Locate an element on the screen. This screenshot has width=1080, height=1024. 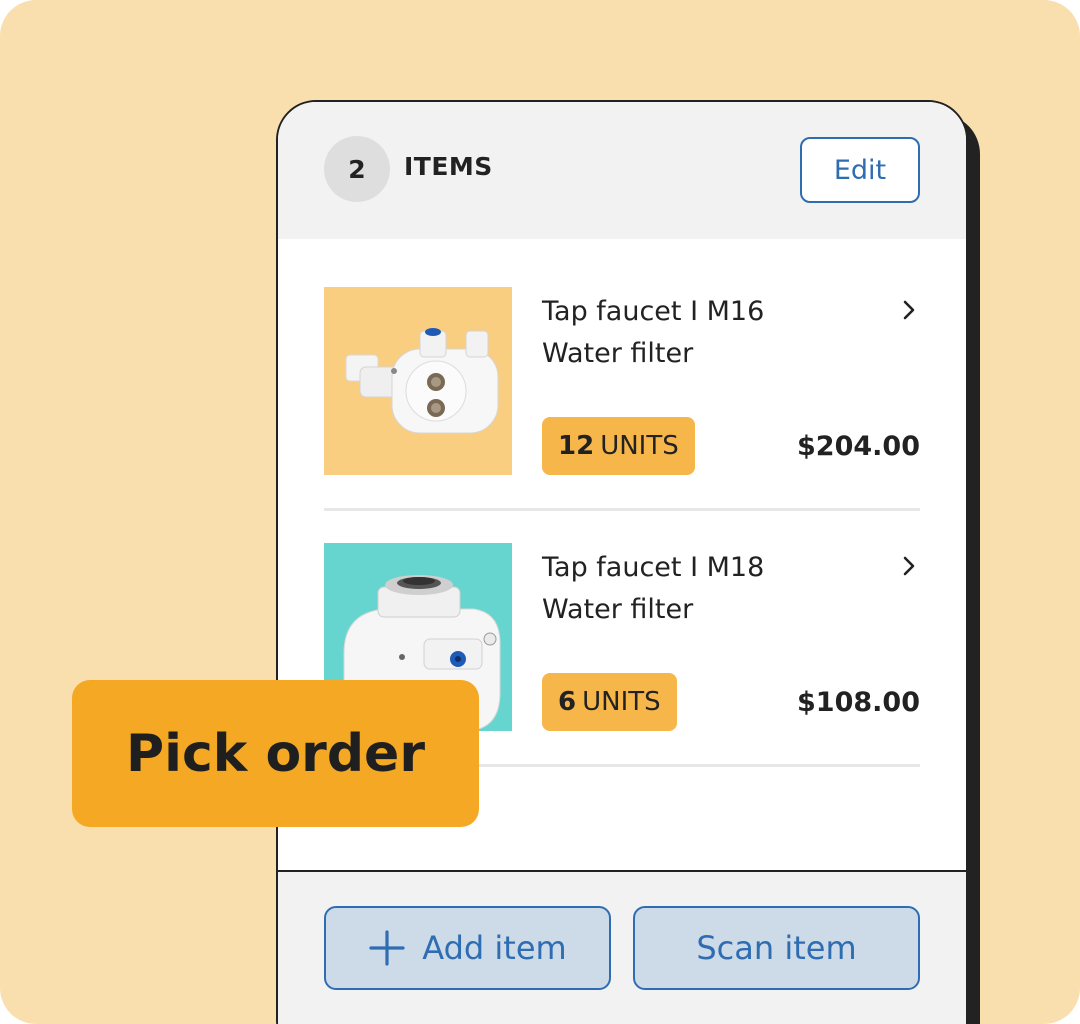
edit-button: Edit is located at coordinates (860, 170).